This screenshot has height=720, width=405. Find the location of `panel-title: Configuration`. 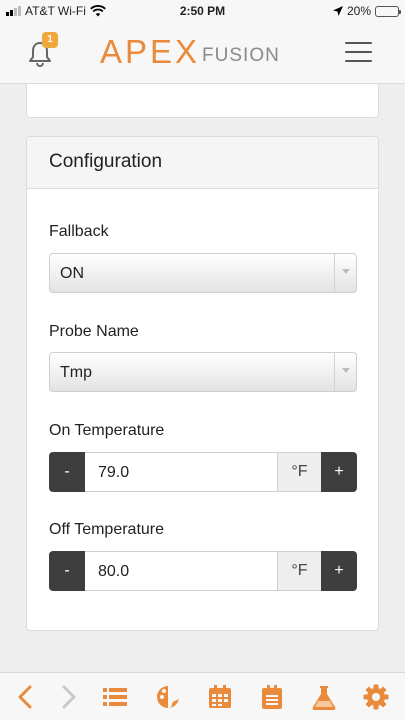

panel-title: Configuration is located at coordinates (202, 163).